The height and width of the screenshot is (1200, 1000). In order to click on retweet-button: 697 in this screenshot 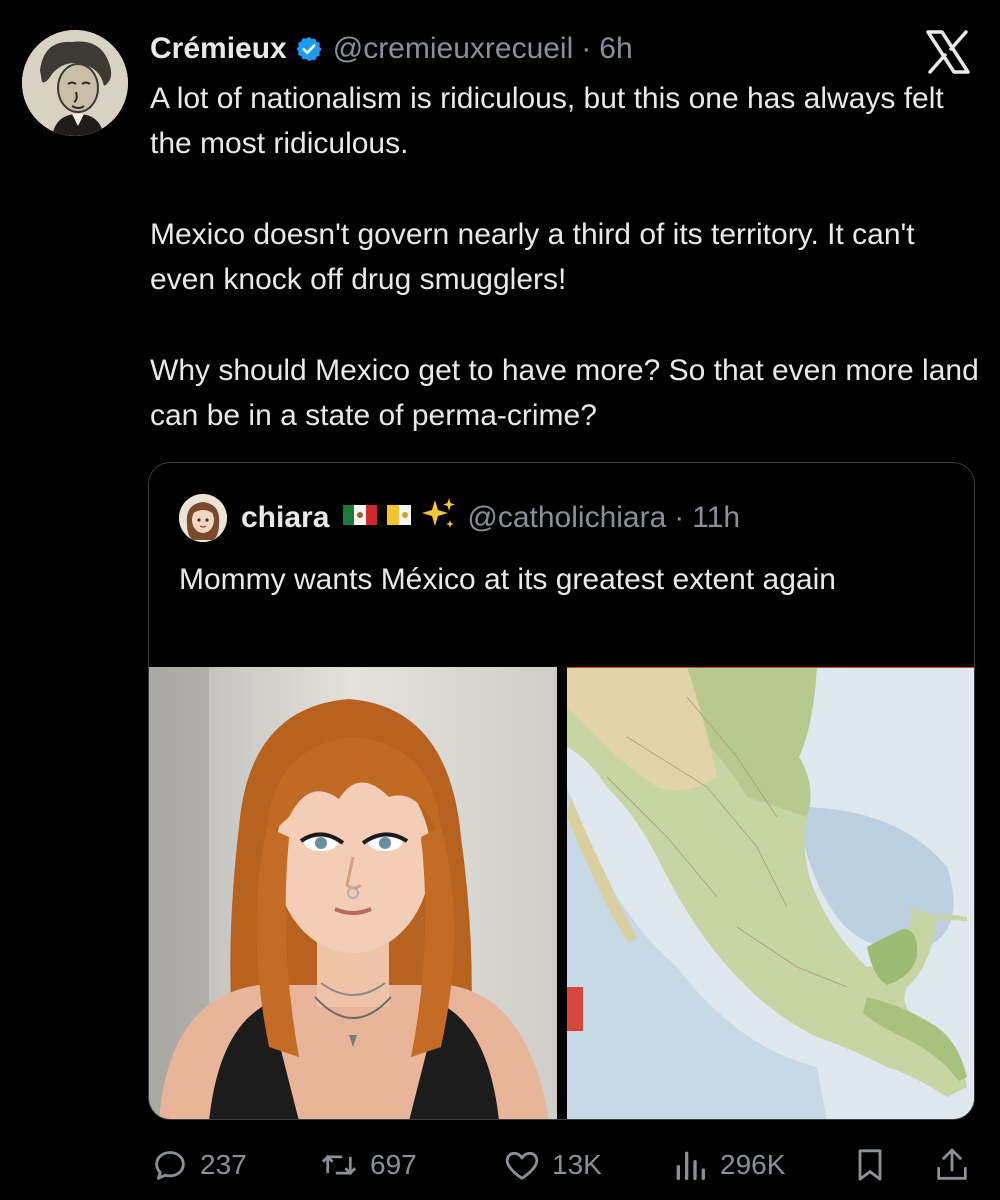, I will do `click(367, 1165)`.